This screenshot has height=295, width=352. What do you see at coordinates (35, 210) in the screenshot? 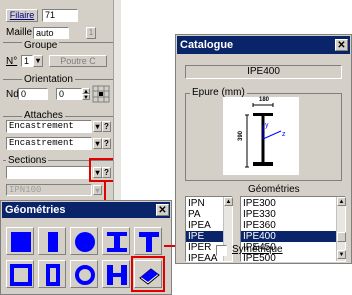
I see `geometries-title: Géométries` at bounding box center [35, 210].